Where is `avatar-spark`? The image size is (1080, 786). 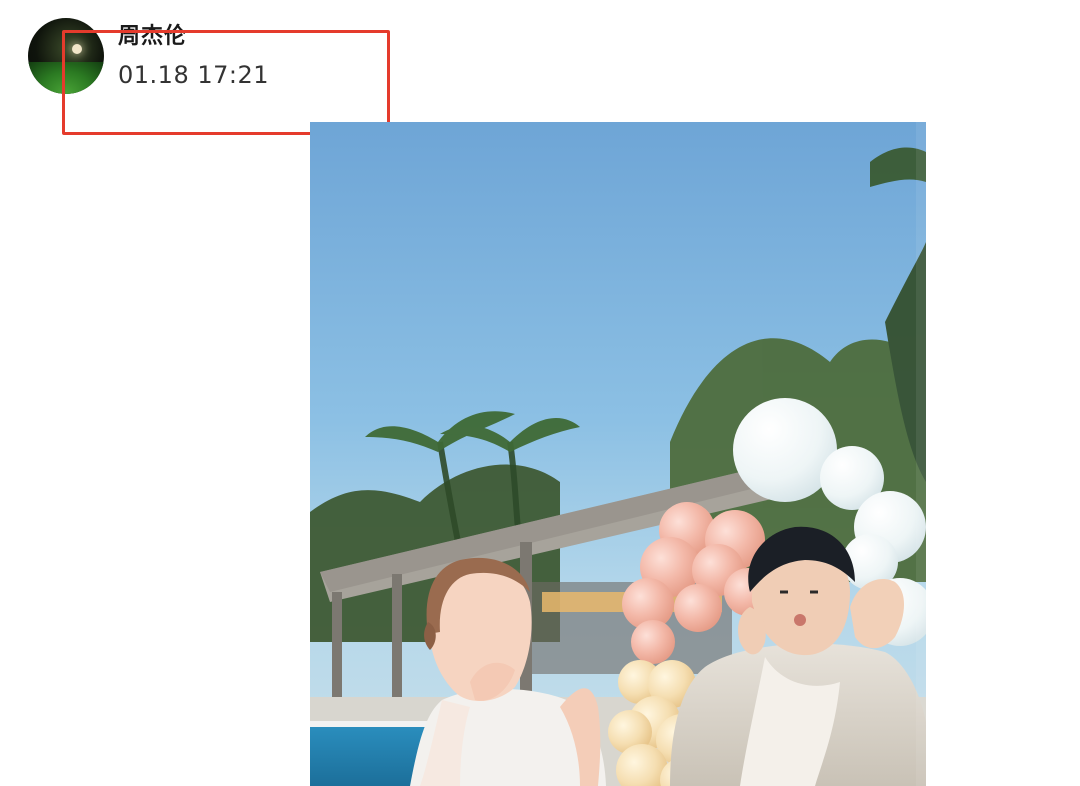 avatar-spark is located at coordinates (77, 49).